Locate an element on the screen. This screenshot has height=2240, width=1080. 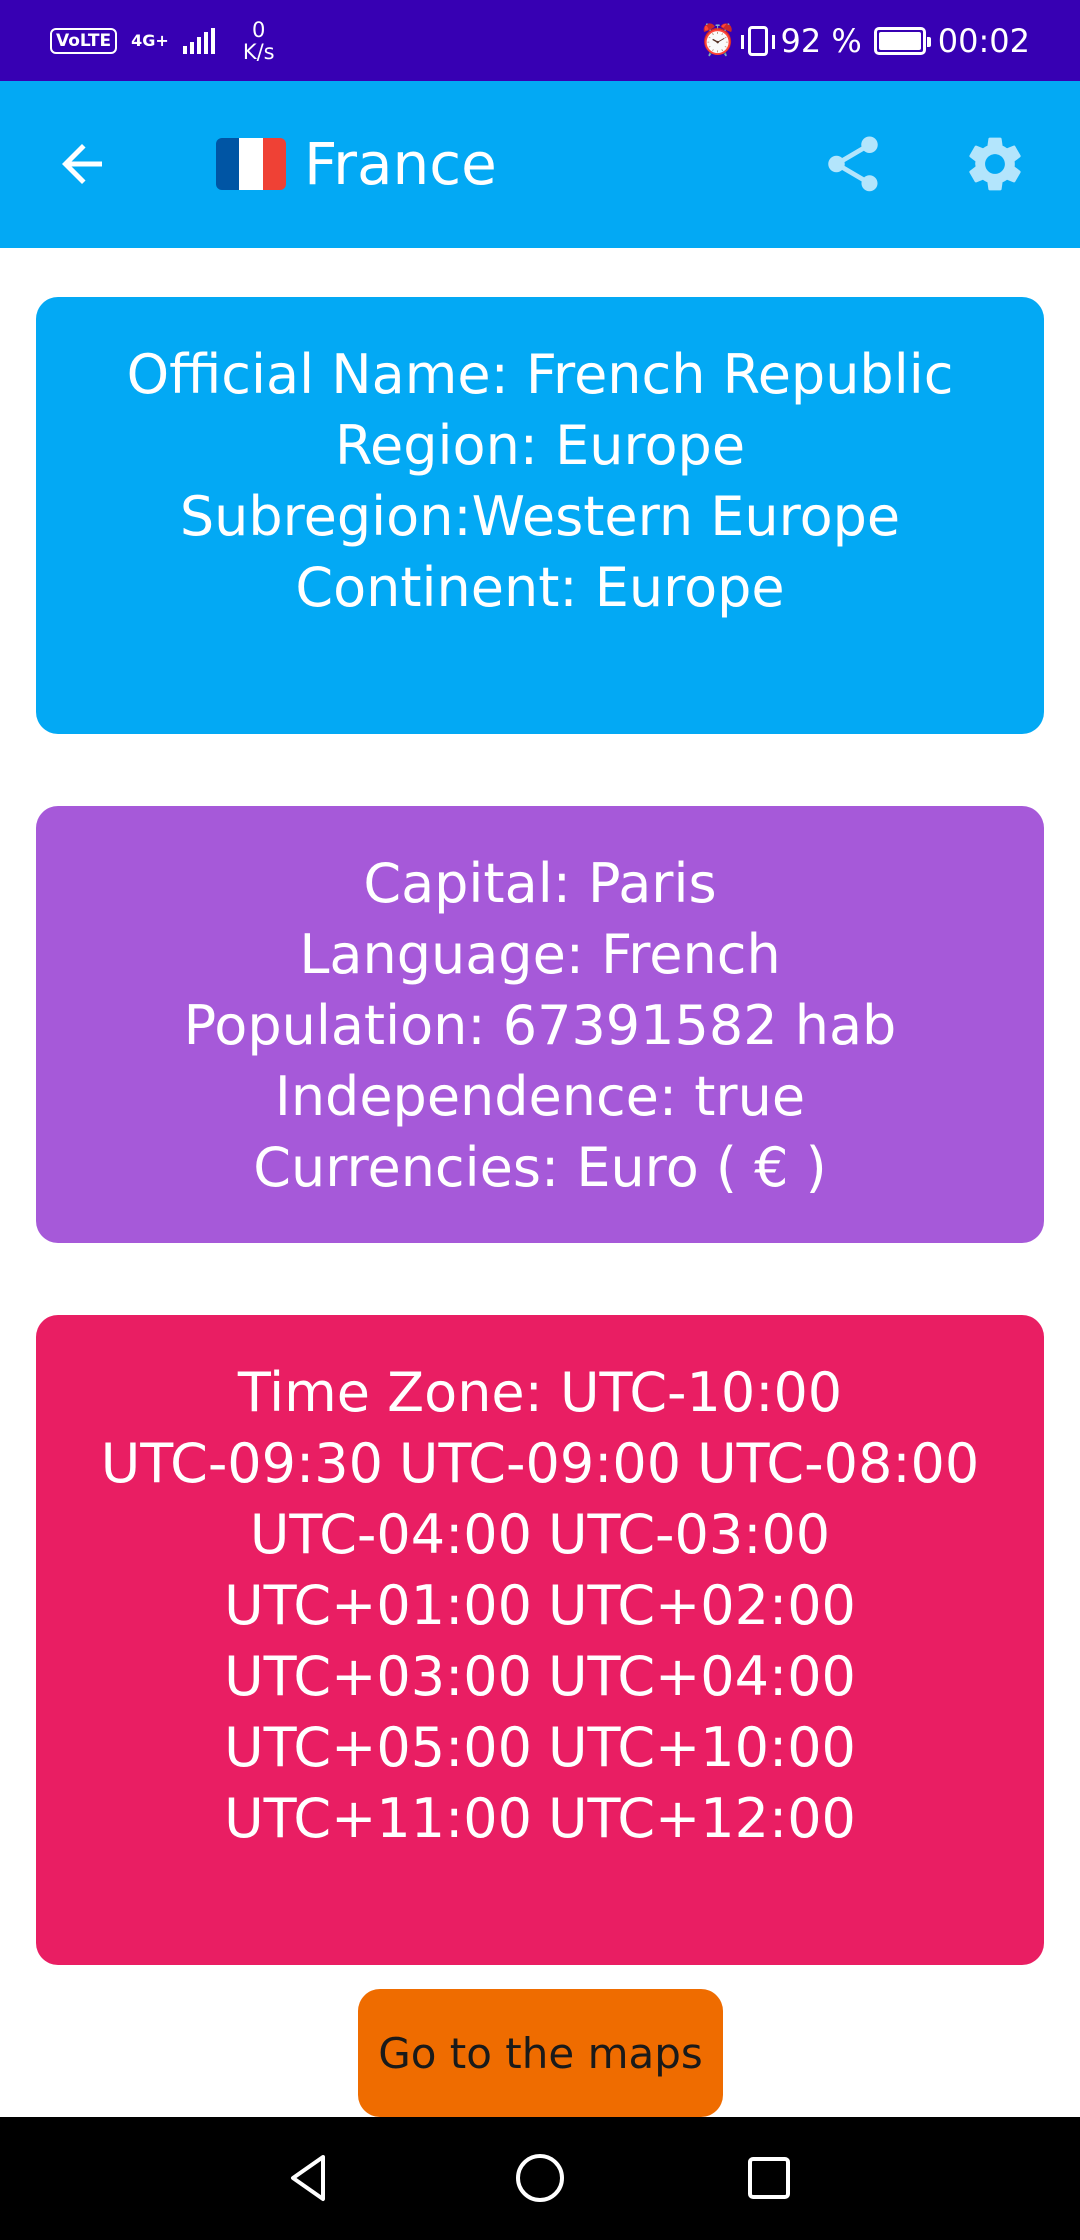
timezone-row: UTC+11:00 UTC+12:00 is located at coordinates (540, 1818).